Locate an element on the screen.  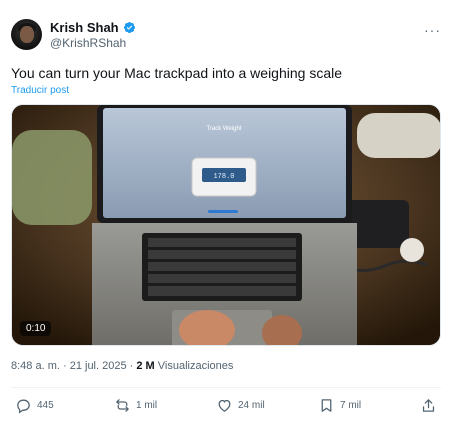
tweet-date: 21 jul. 2025 is located at coordinates (98, 366).